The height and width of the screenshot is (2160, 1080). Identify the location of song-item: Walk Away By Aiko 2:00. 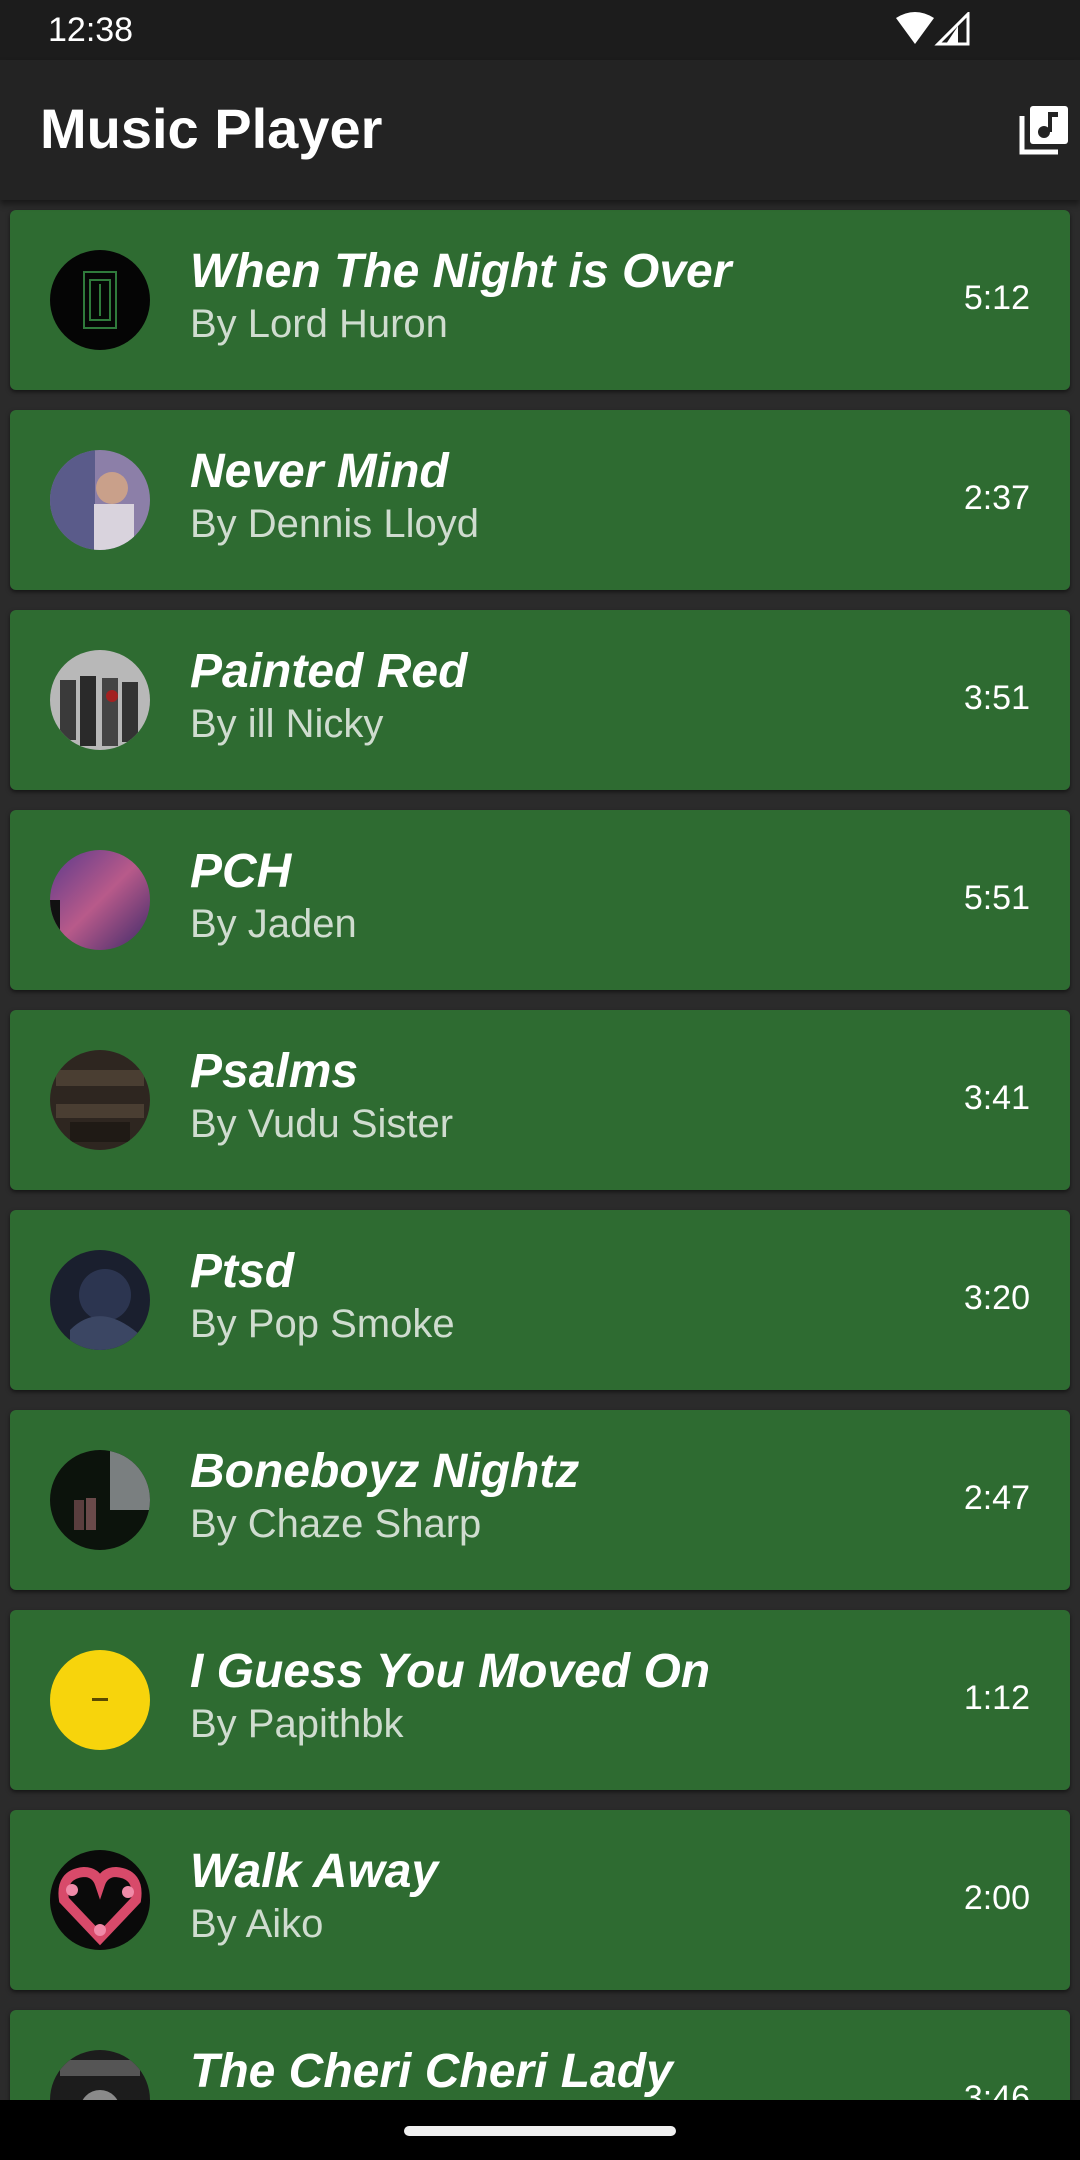
(540, 1900).